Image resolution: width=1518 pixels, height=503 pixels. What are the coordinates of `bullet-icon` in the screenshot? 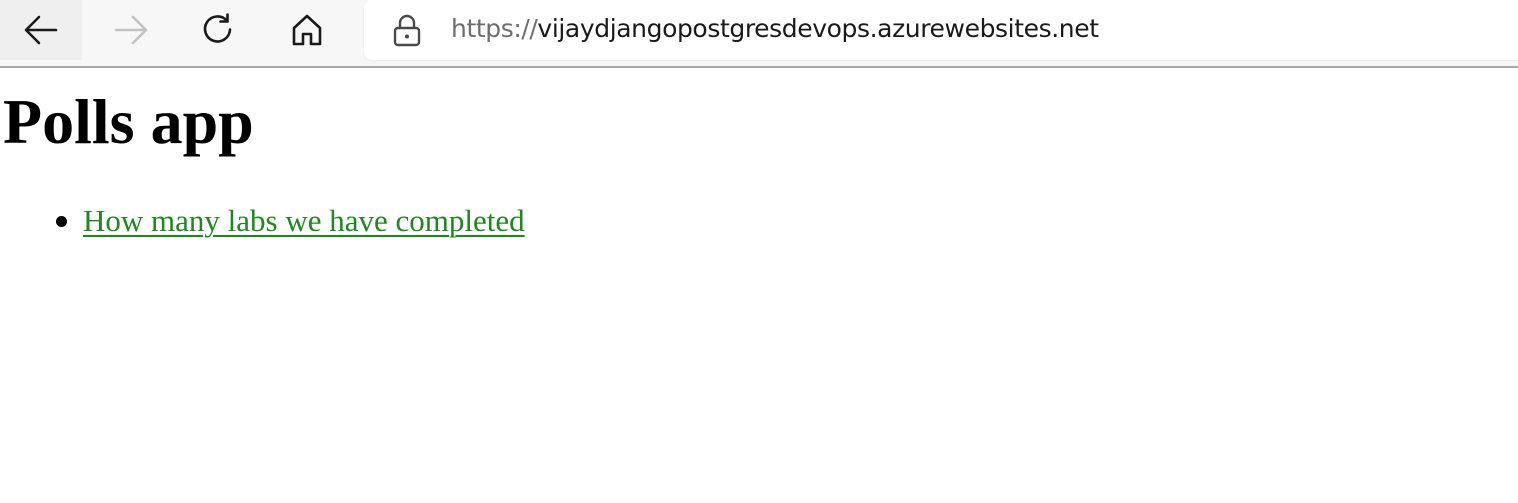 It's located at (61, 221).